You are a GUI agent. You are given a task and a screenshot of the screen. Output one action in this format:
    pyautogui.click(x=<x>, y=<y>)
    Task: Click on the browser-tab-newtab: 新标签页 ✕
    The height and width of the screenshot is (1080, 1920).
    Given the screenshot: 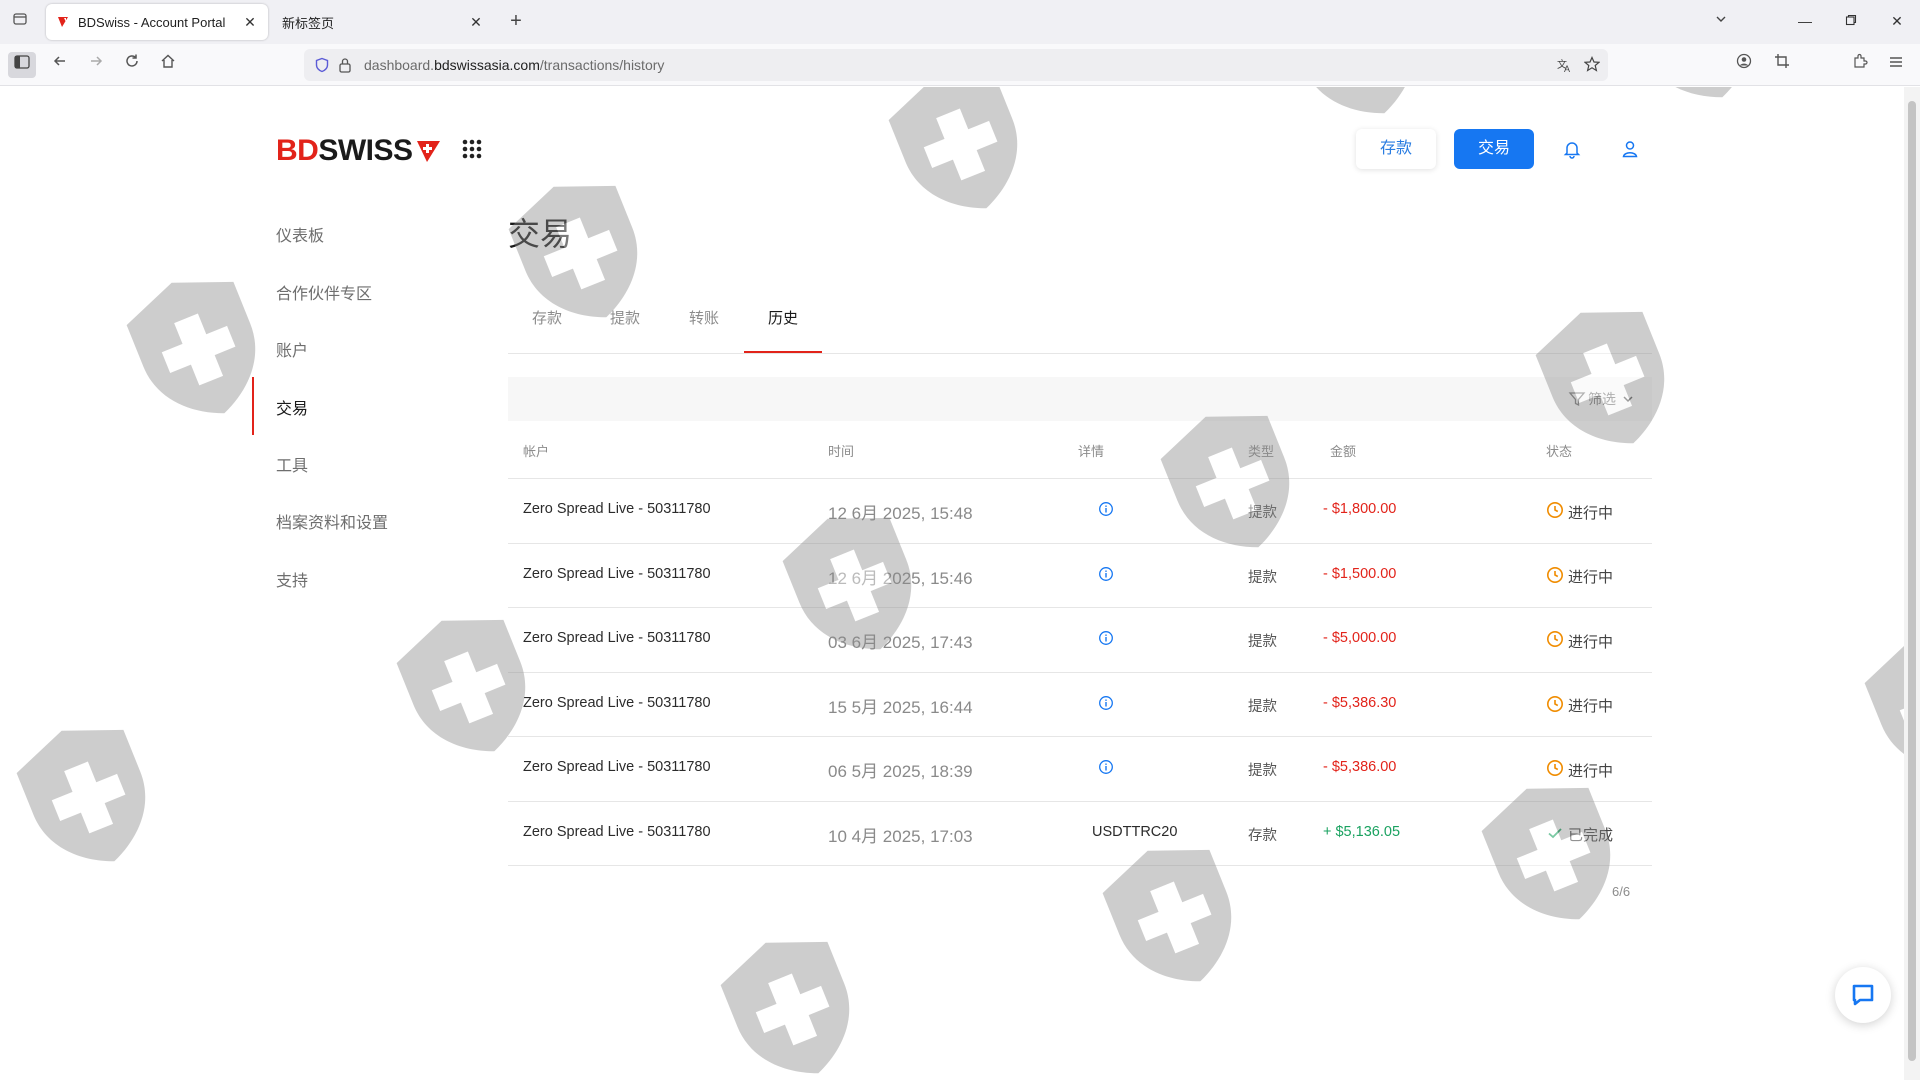 What is the action you would take?
    pyautogui.click(x=383, y=22)
    